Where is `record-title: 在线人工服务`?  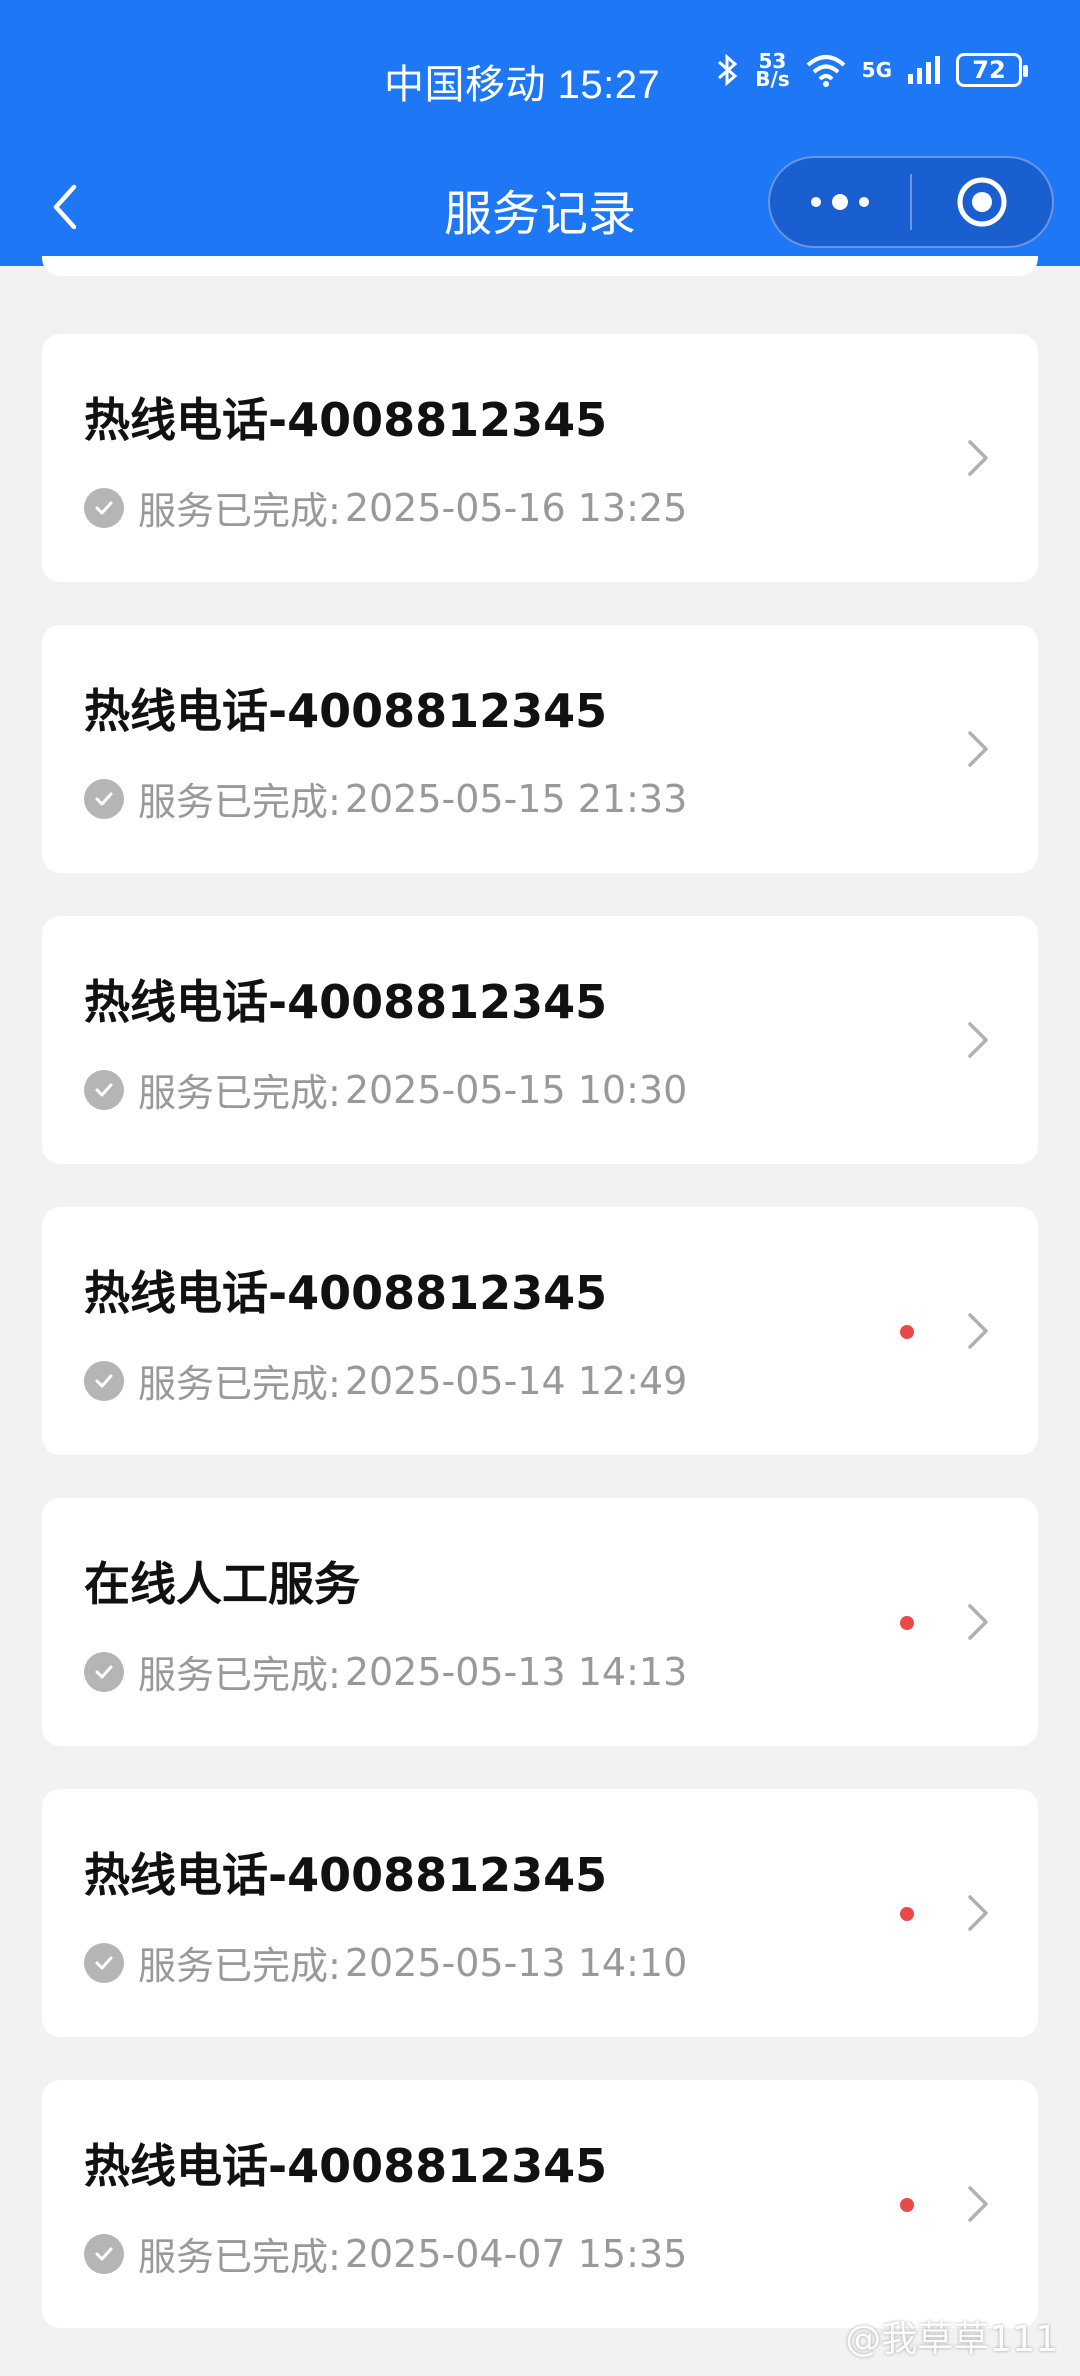 record-title: 在线人工服务 is located at coordinates (222, 1584).